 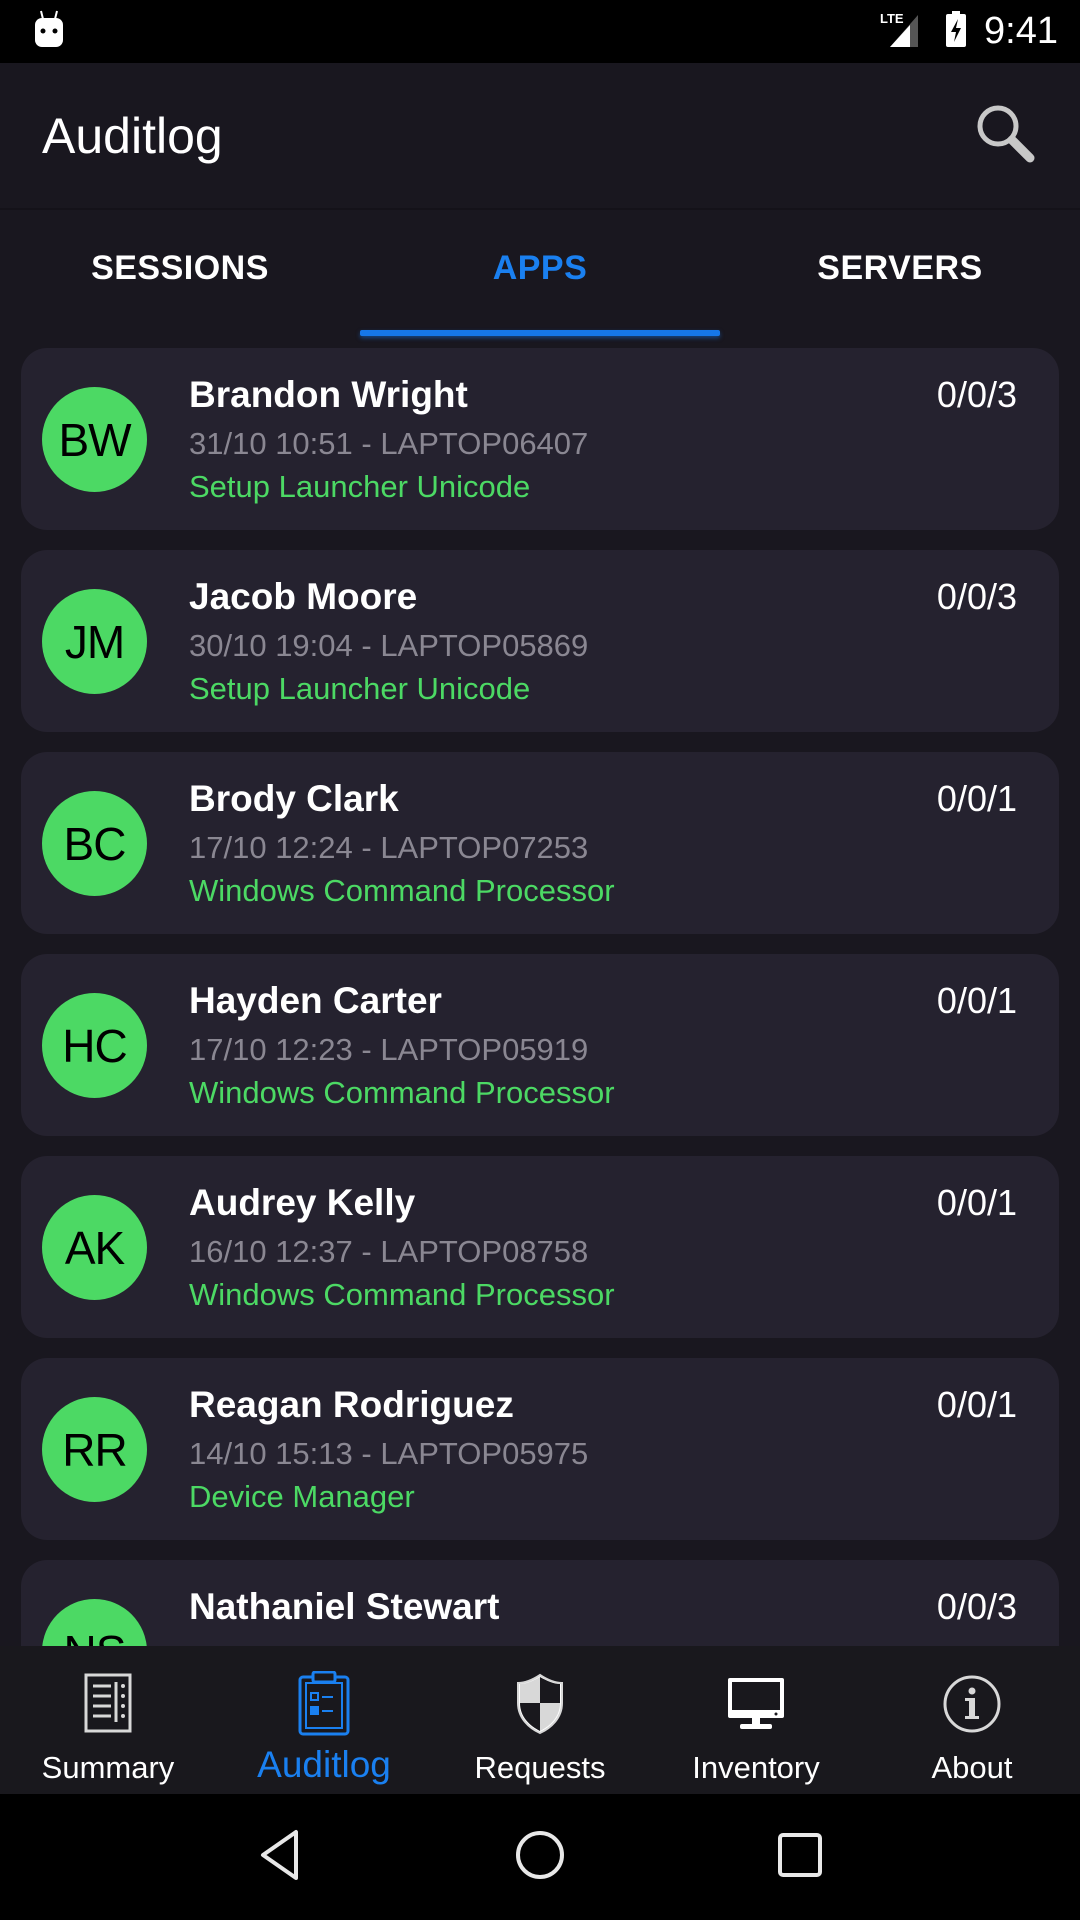 I want to click on android-notification-icon, so click(x=49, y=31).